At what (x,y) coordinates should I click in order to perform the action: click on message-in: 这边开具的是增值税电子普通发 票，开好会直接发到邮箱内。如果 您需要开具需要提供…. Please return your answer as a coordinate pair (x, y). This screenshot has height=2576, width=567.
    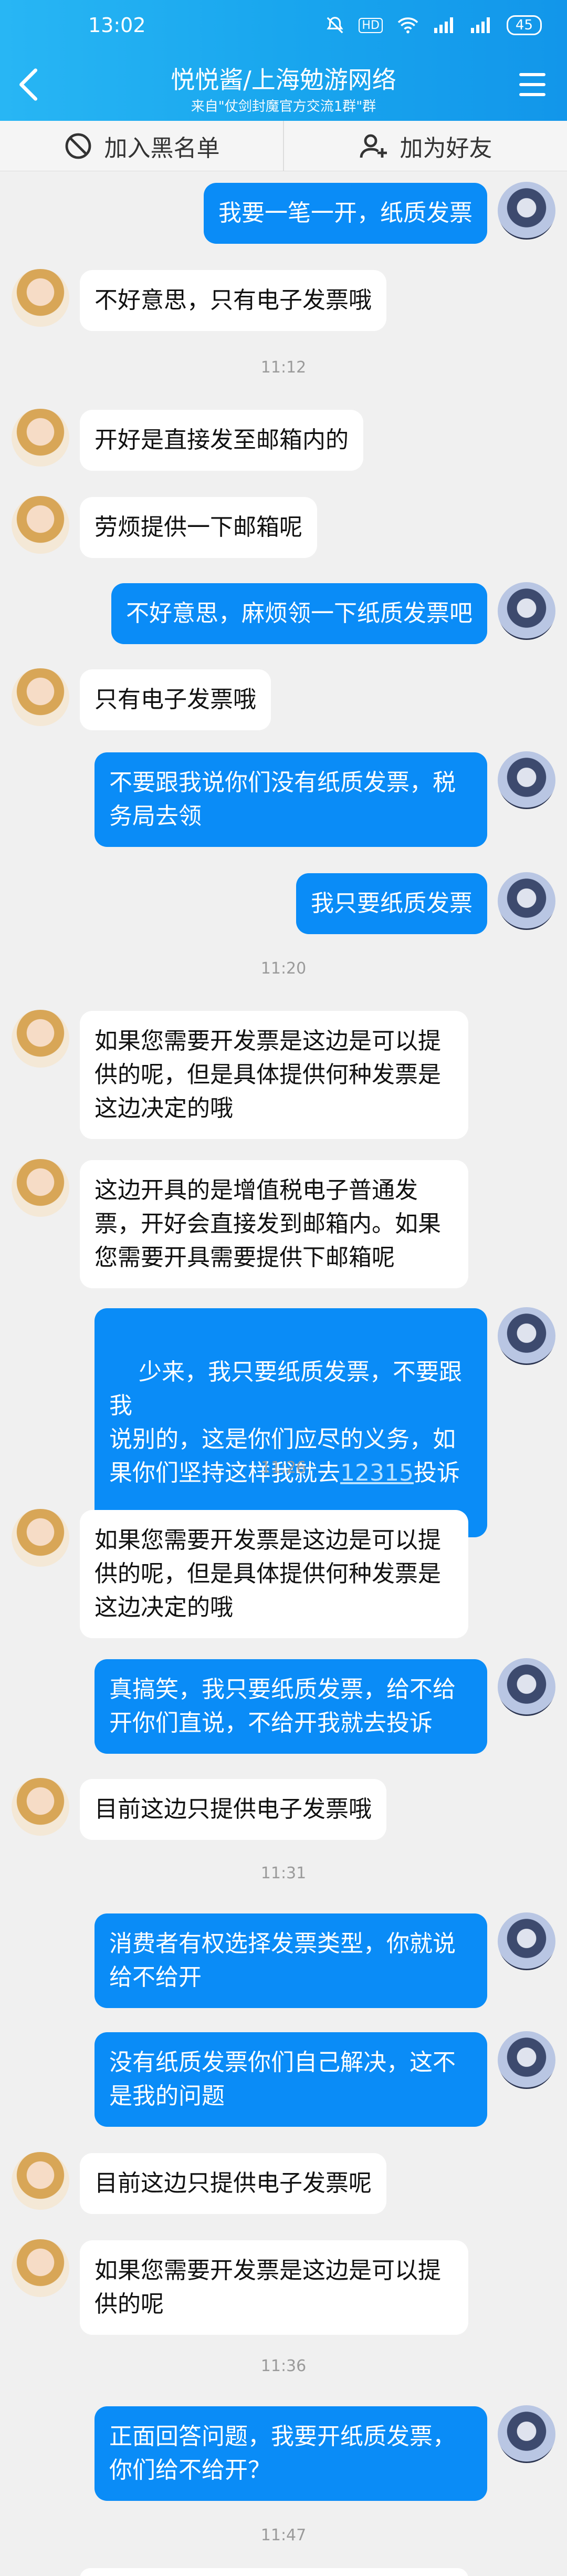
    Looking at the image, I should click on (274, 1224).